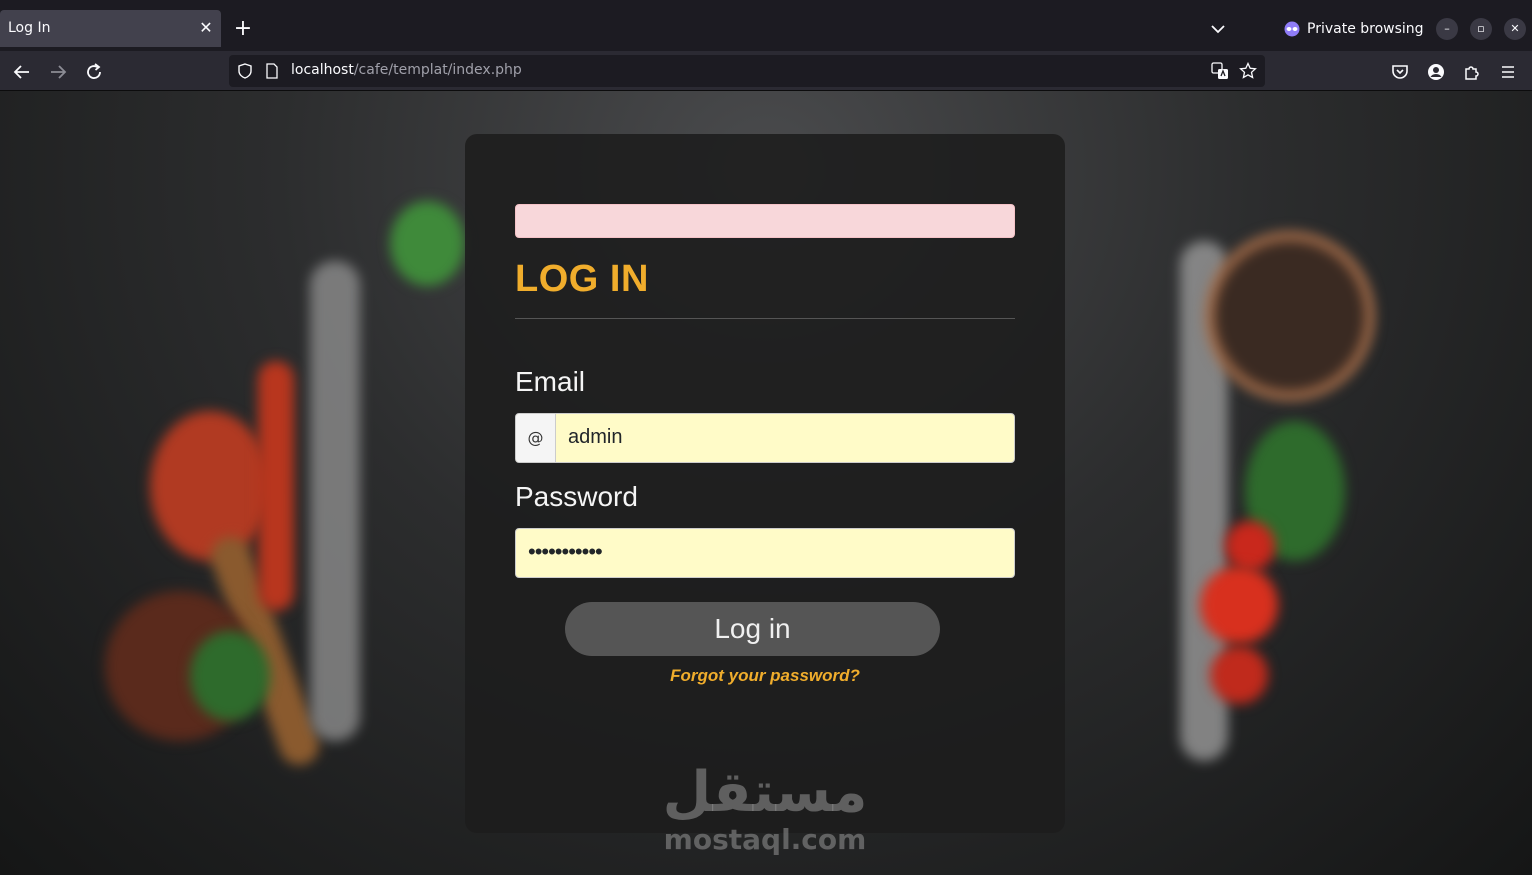 This screenshot has width=1532, height=875. Describe the element at coordinates (1436, 72) in the screenshot. I see `account-icon` at that location.